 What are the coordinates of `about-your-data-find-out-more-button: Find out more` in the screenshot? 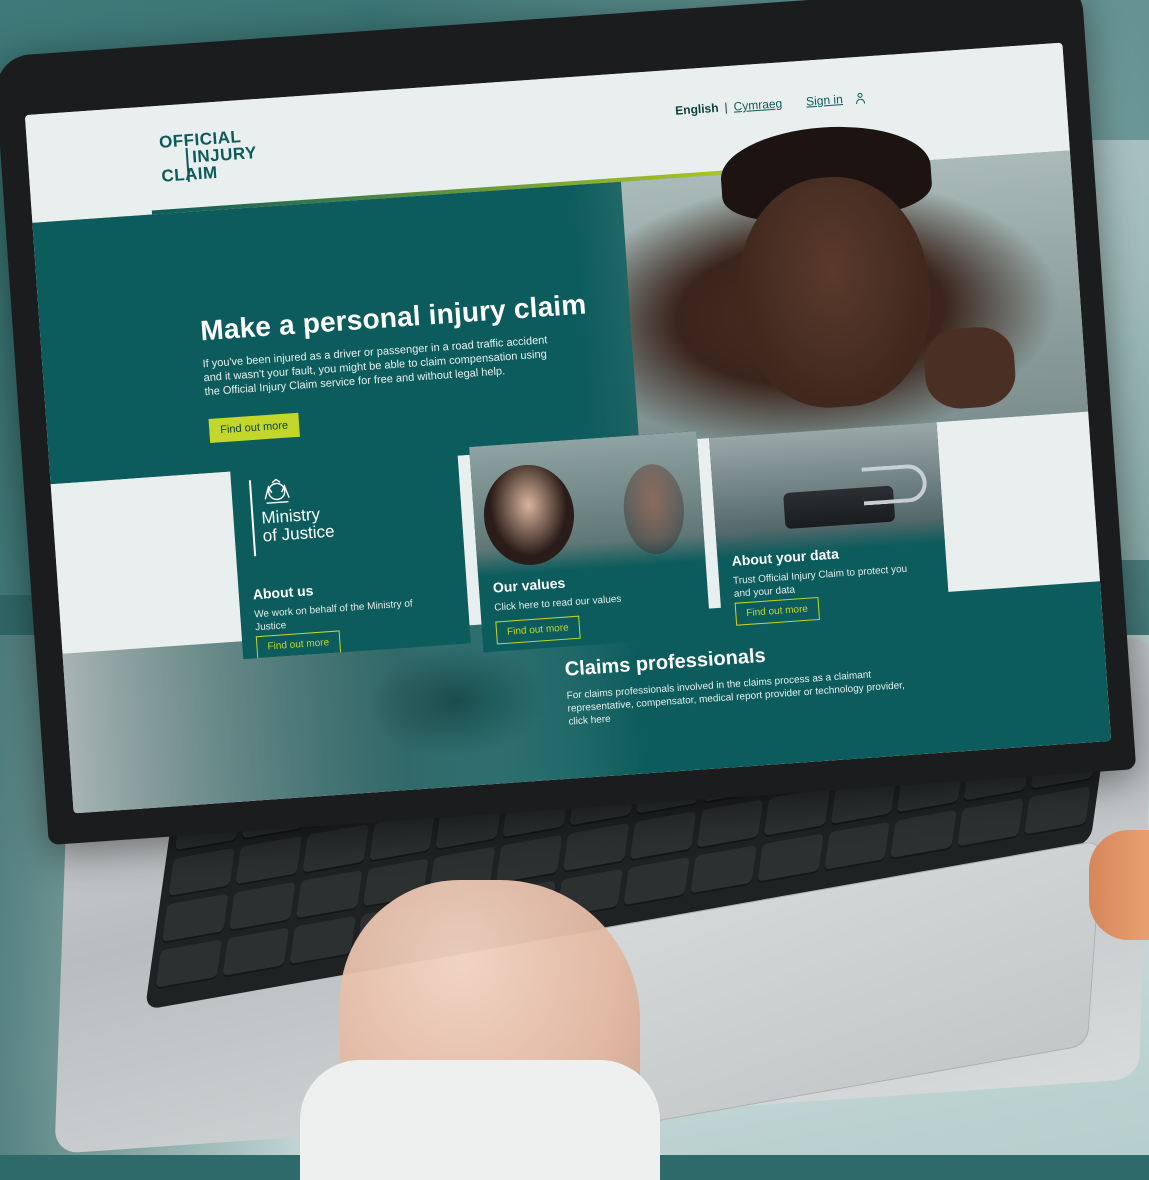 It's located at (777, 611).